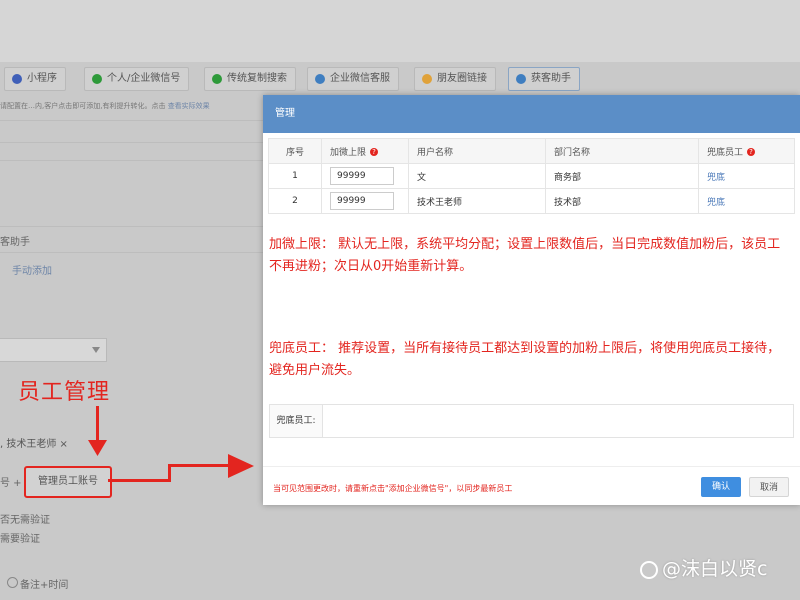  Describe the element at coordinates (83, 106) in the screenshot. I see `tip-text: 请配置在…内,客户点击即可添加,有利提升转化。点击` at that location.